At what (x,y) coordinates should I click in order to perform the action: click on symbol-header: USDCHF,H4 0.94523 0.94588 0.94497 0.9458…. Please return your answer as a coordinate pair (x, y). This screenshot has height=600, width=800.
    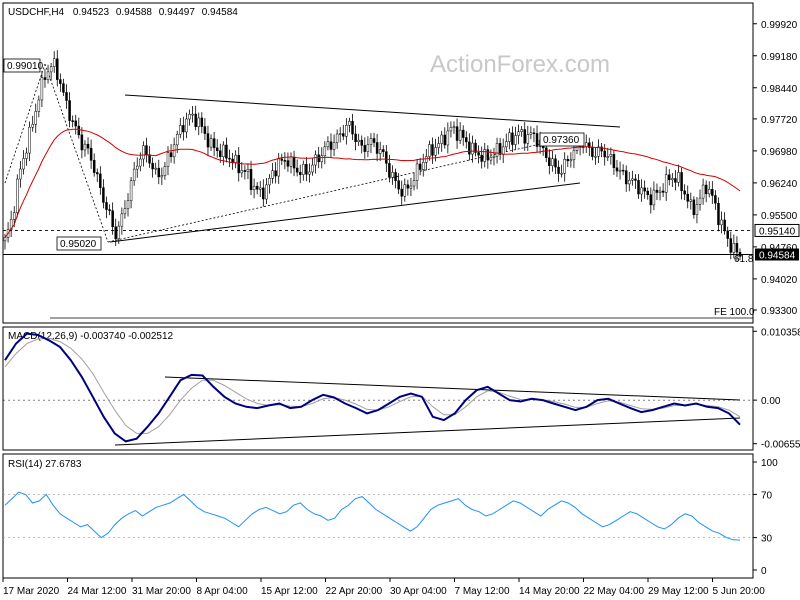
    Looking at the image, I should click on (123, 12).